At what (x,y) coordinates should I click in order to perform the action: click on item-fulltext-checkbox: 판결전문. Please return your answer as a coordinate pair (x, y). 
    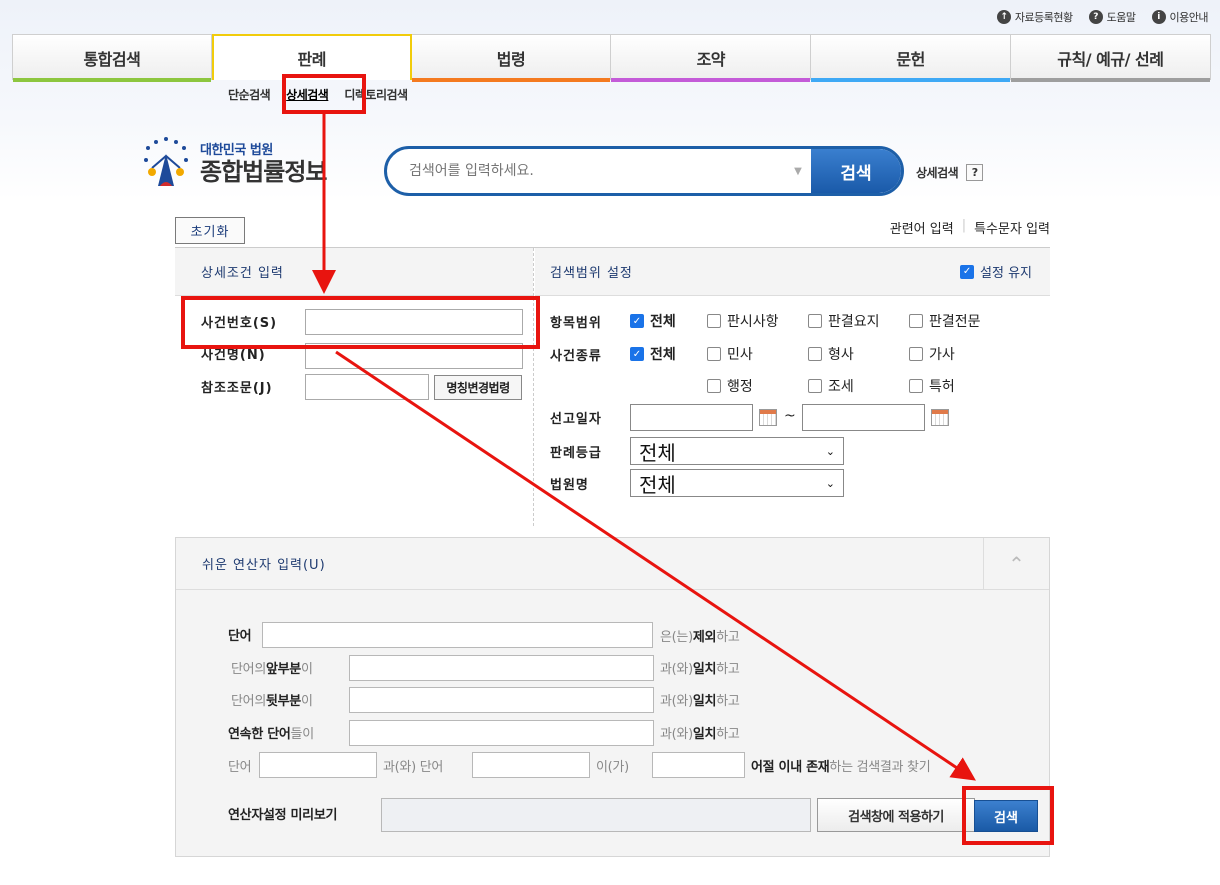
    Looking at the image, I should click on (945, 321).